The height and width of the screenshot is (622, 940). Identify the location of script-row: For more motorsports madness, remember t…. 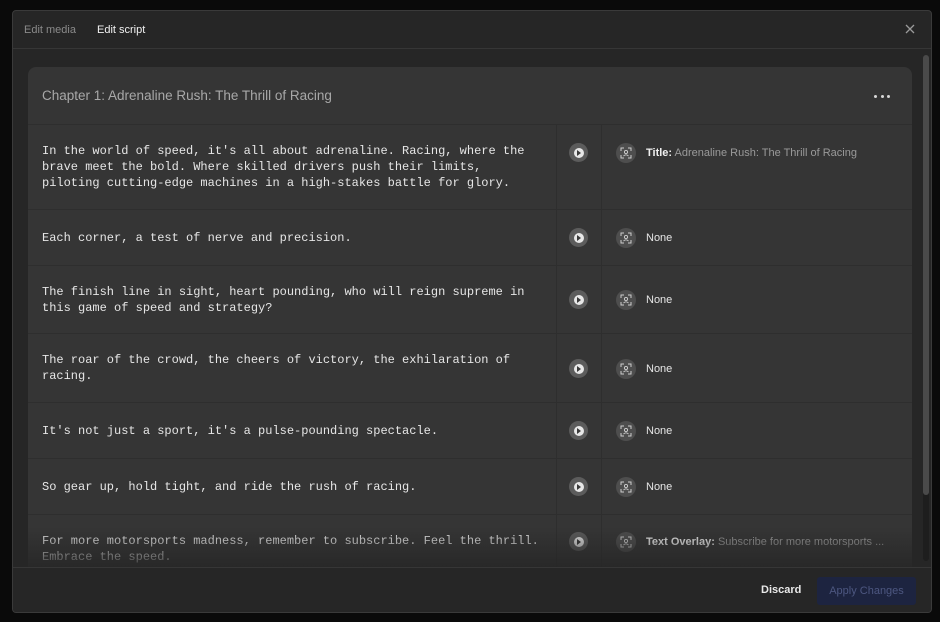
(470, 541).